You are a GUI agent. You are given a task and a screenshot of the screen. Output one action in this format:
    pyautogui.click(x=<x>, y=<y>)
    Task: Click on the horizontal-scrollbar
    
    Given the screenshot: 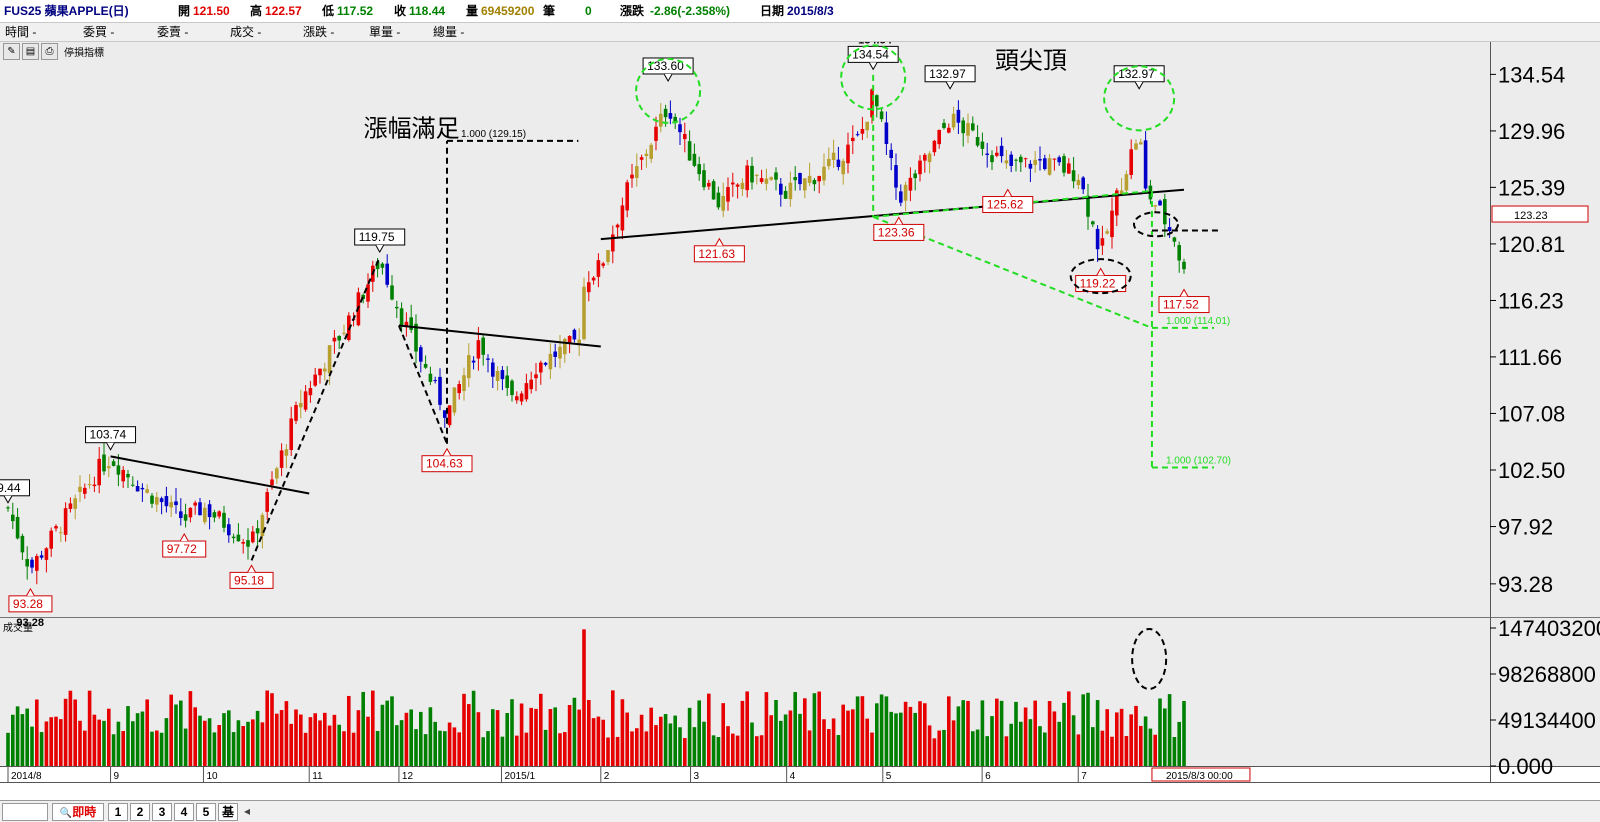 What is the action you would take?
    pyautogui.click(x=923, y=811)
    